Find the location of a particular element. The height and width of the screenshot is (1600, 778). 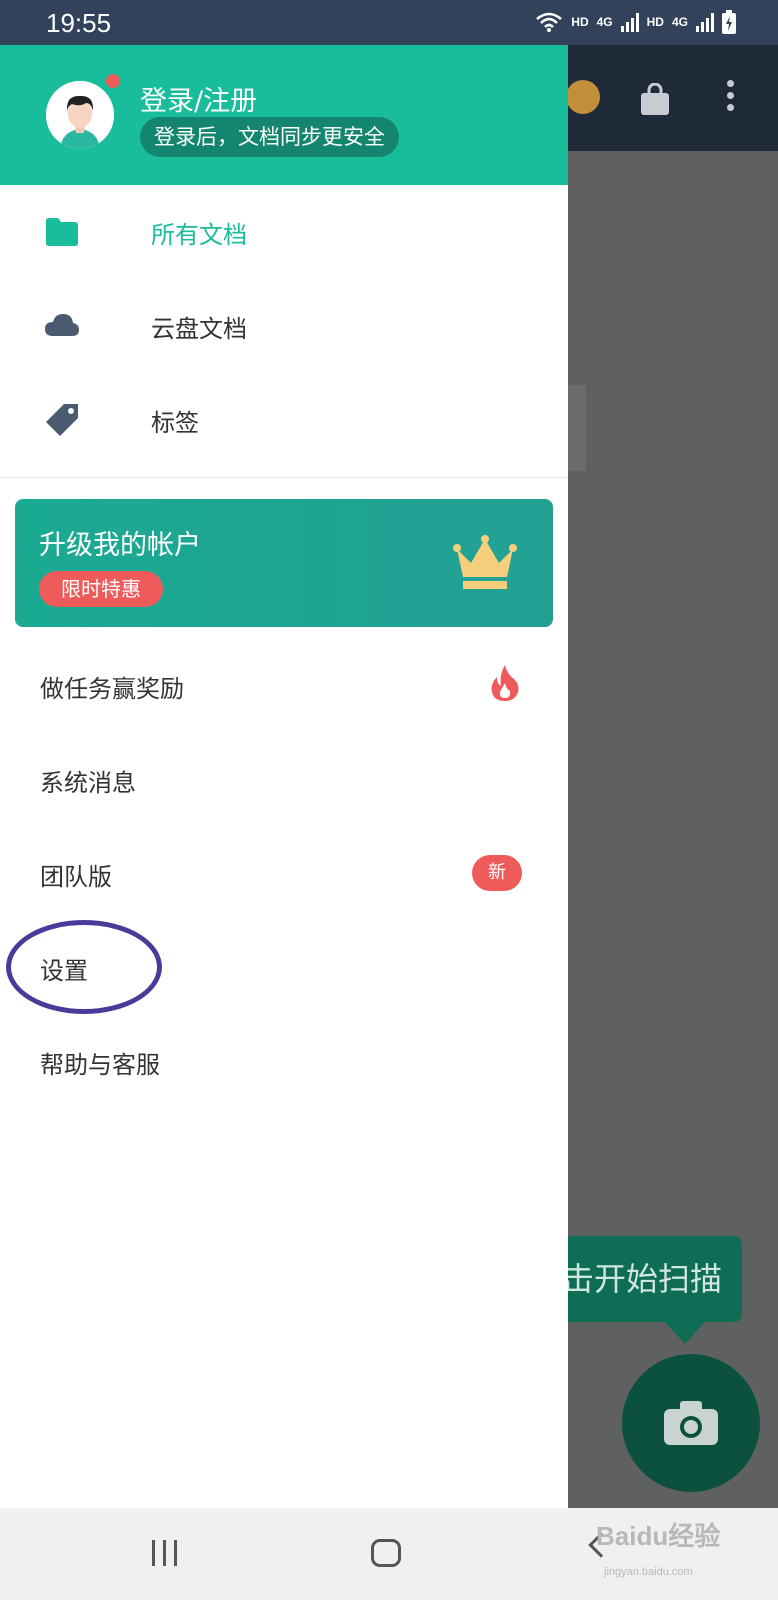

wifi-icon is located at coordinates (549, 22).